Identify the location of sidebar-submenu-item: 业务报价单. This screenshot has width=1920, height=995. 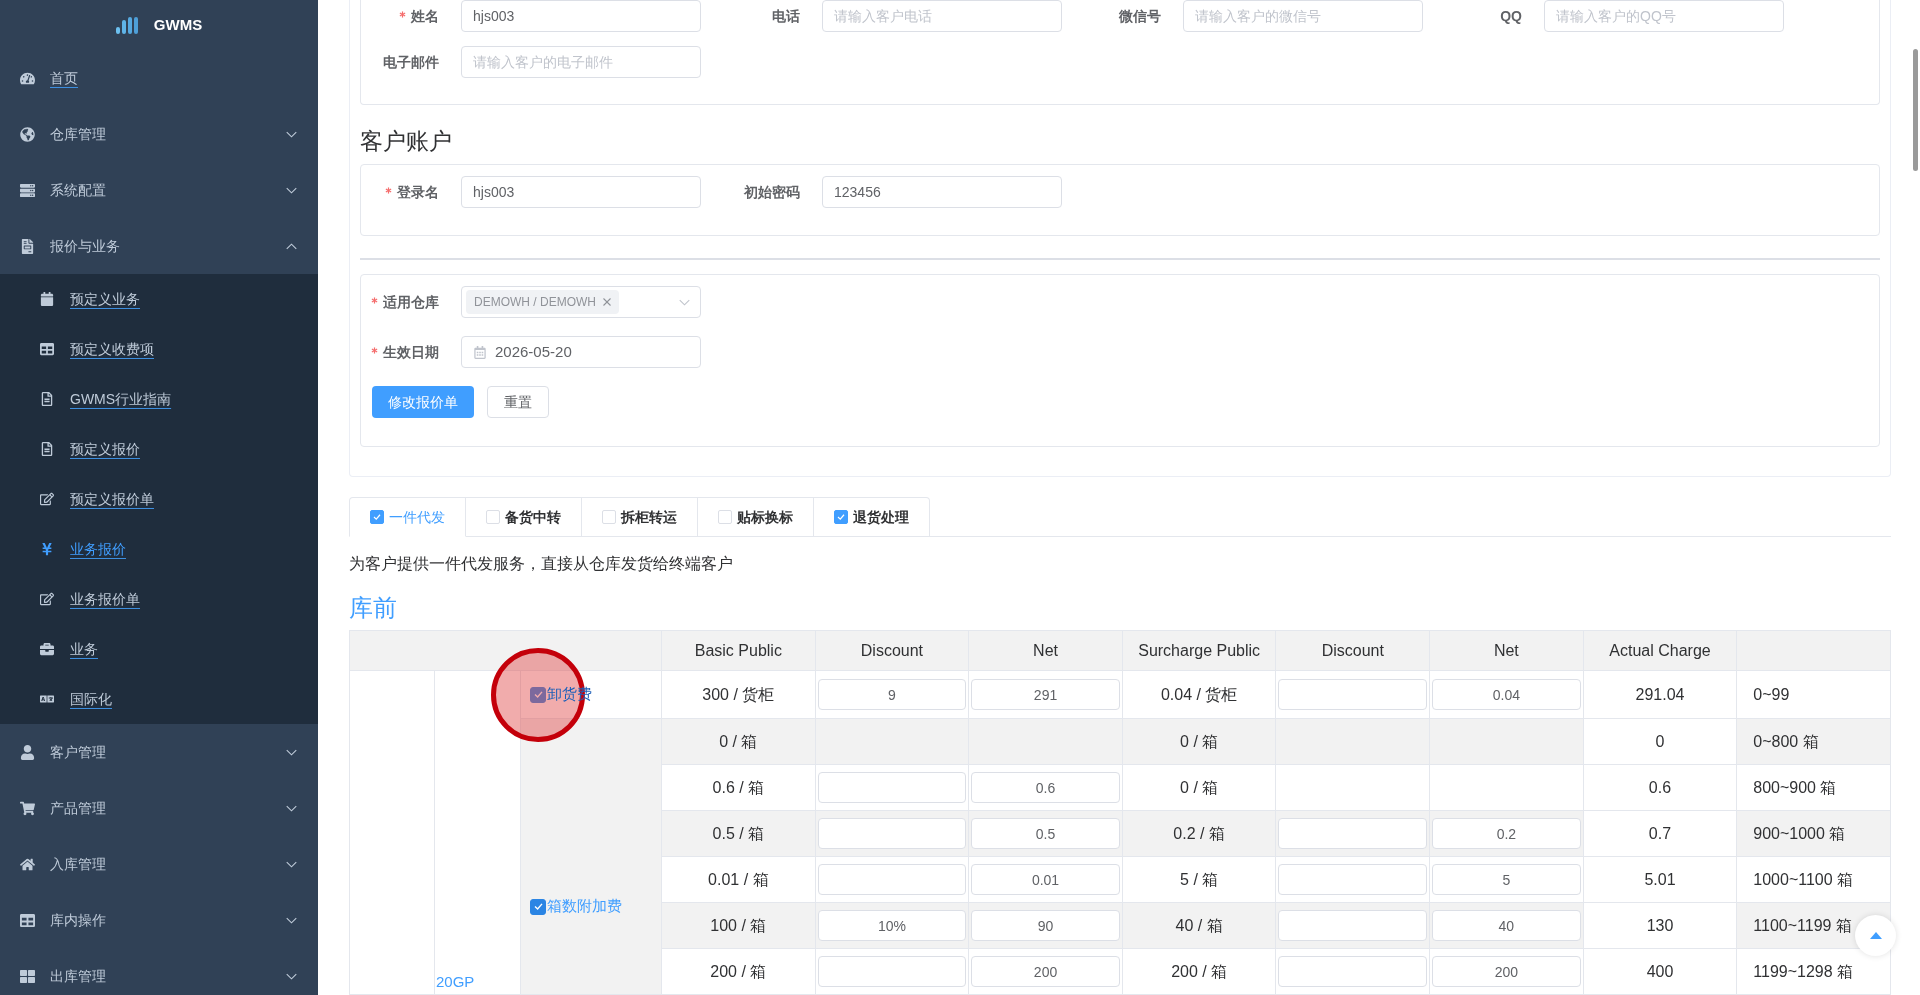
(159, 599).